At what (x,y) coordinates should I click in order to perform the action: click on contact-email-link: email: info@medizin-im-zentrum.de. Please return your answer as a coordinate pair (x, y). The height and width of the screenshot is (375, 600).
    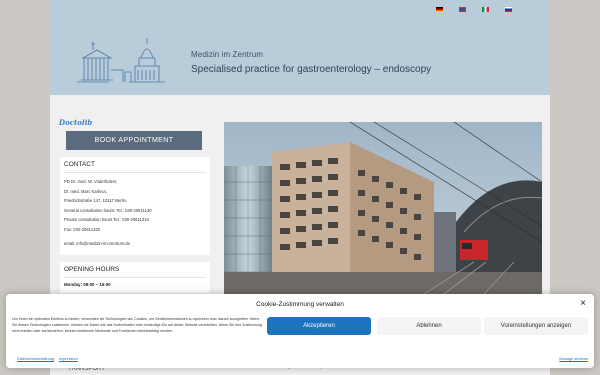
    Looking at the image, I should click on (135, 244).